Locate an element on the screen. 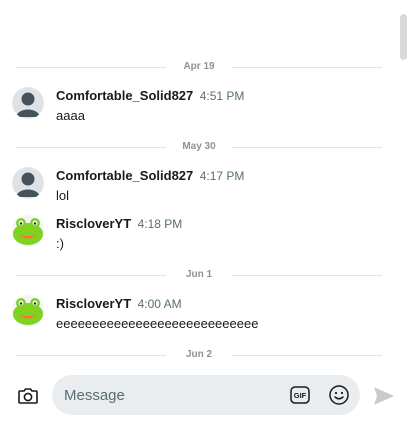  chat-message: RiscloverYT 4:18 PM :) is located at coordinates (197, 235).